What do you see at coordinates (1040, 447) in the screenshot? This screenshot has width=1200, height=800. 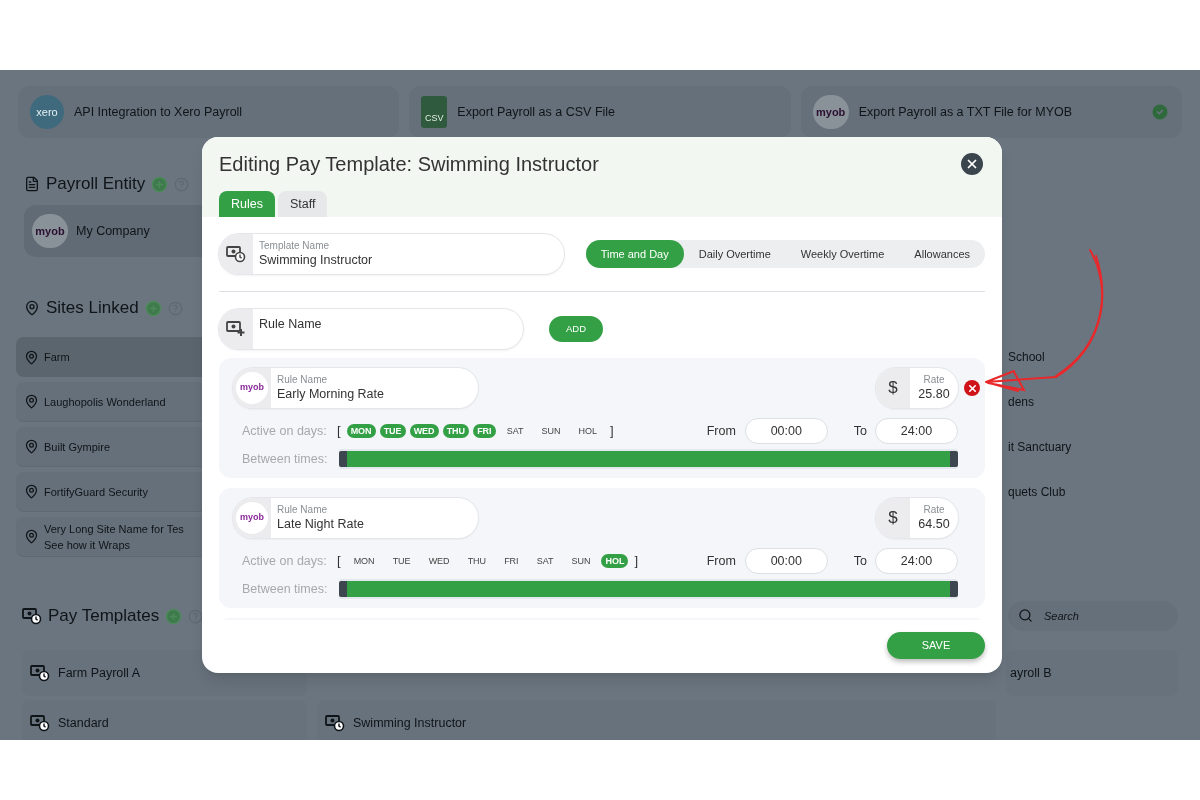 I see `site-item: it Sanctuary` at bounding box center [1040, 447].